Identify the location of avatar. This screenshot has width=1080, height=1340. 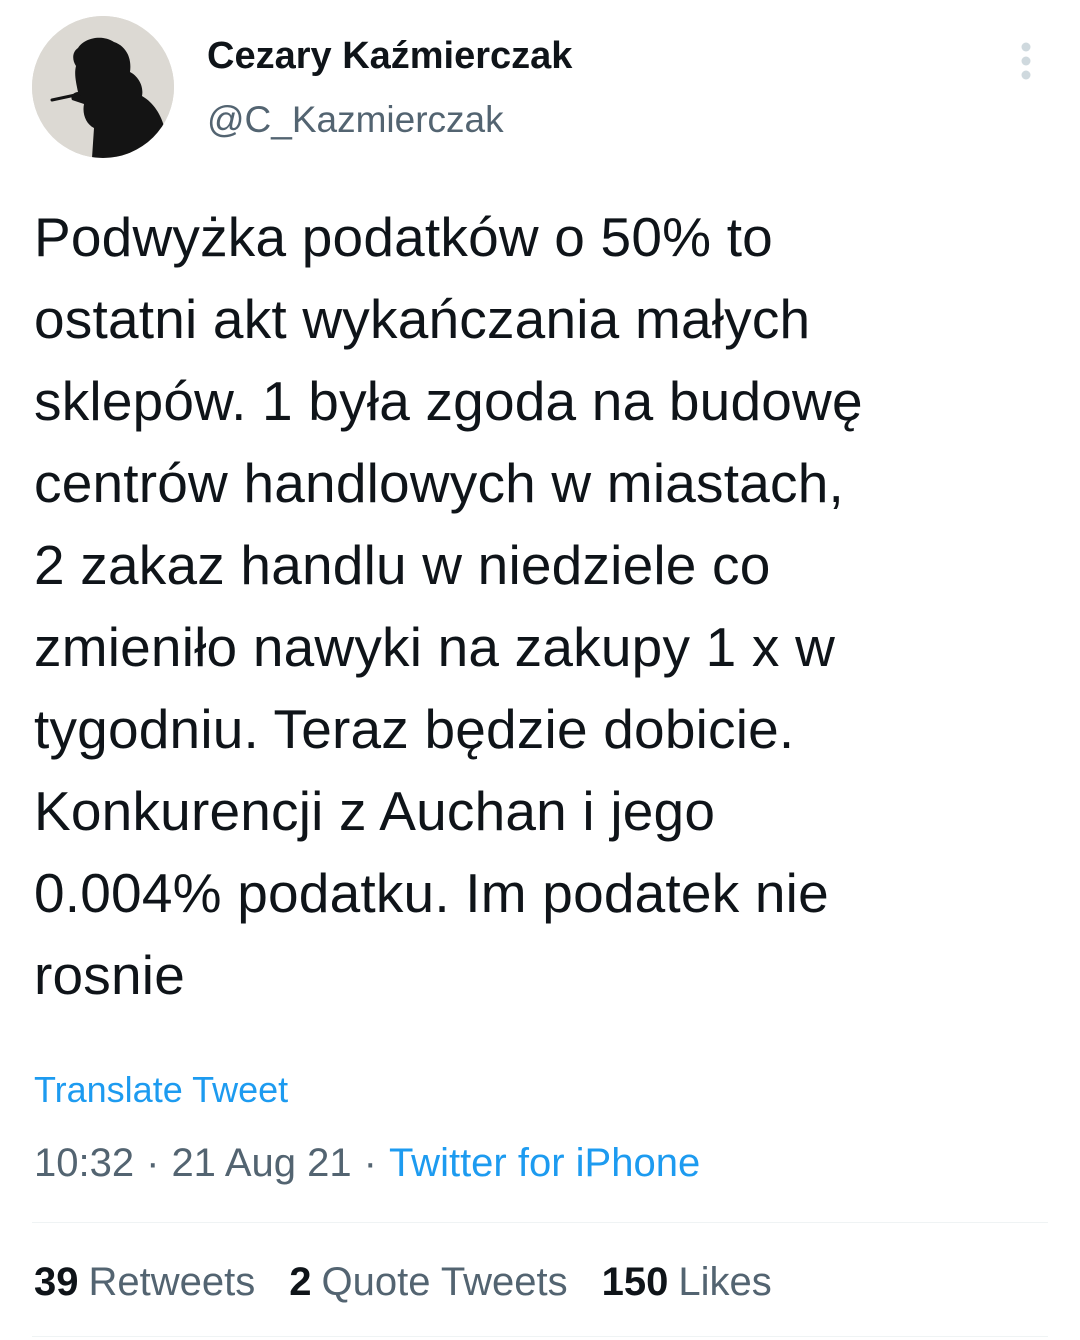
(103, 87).